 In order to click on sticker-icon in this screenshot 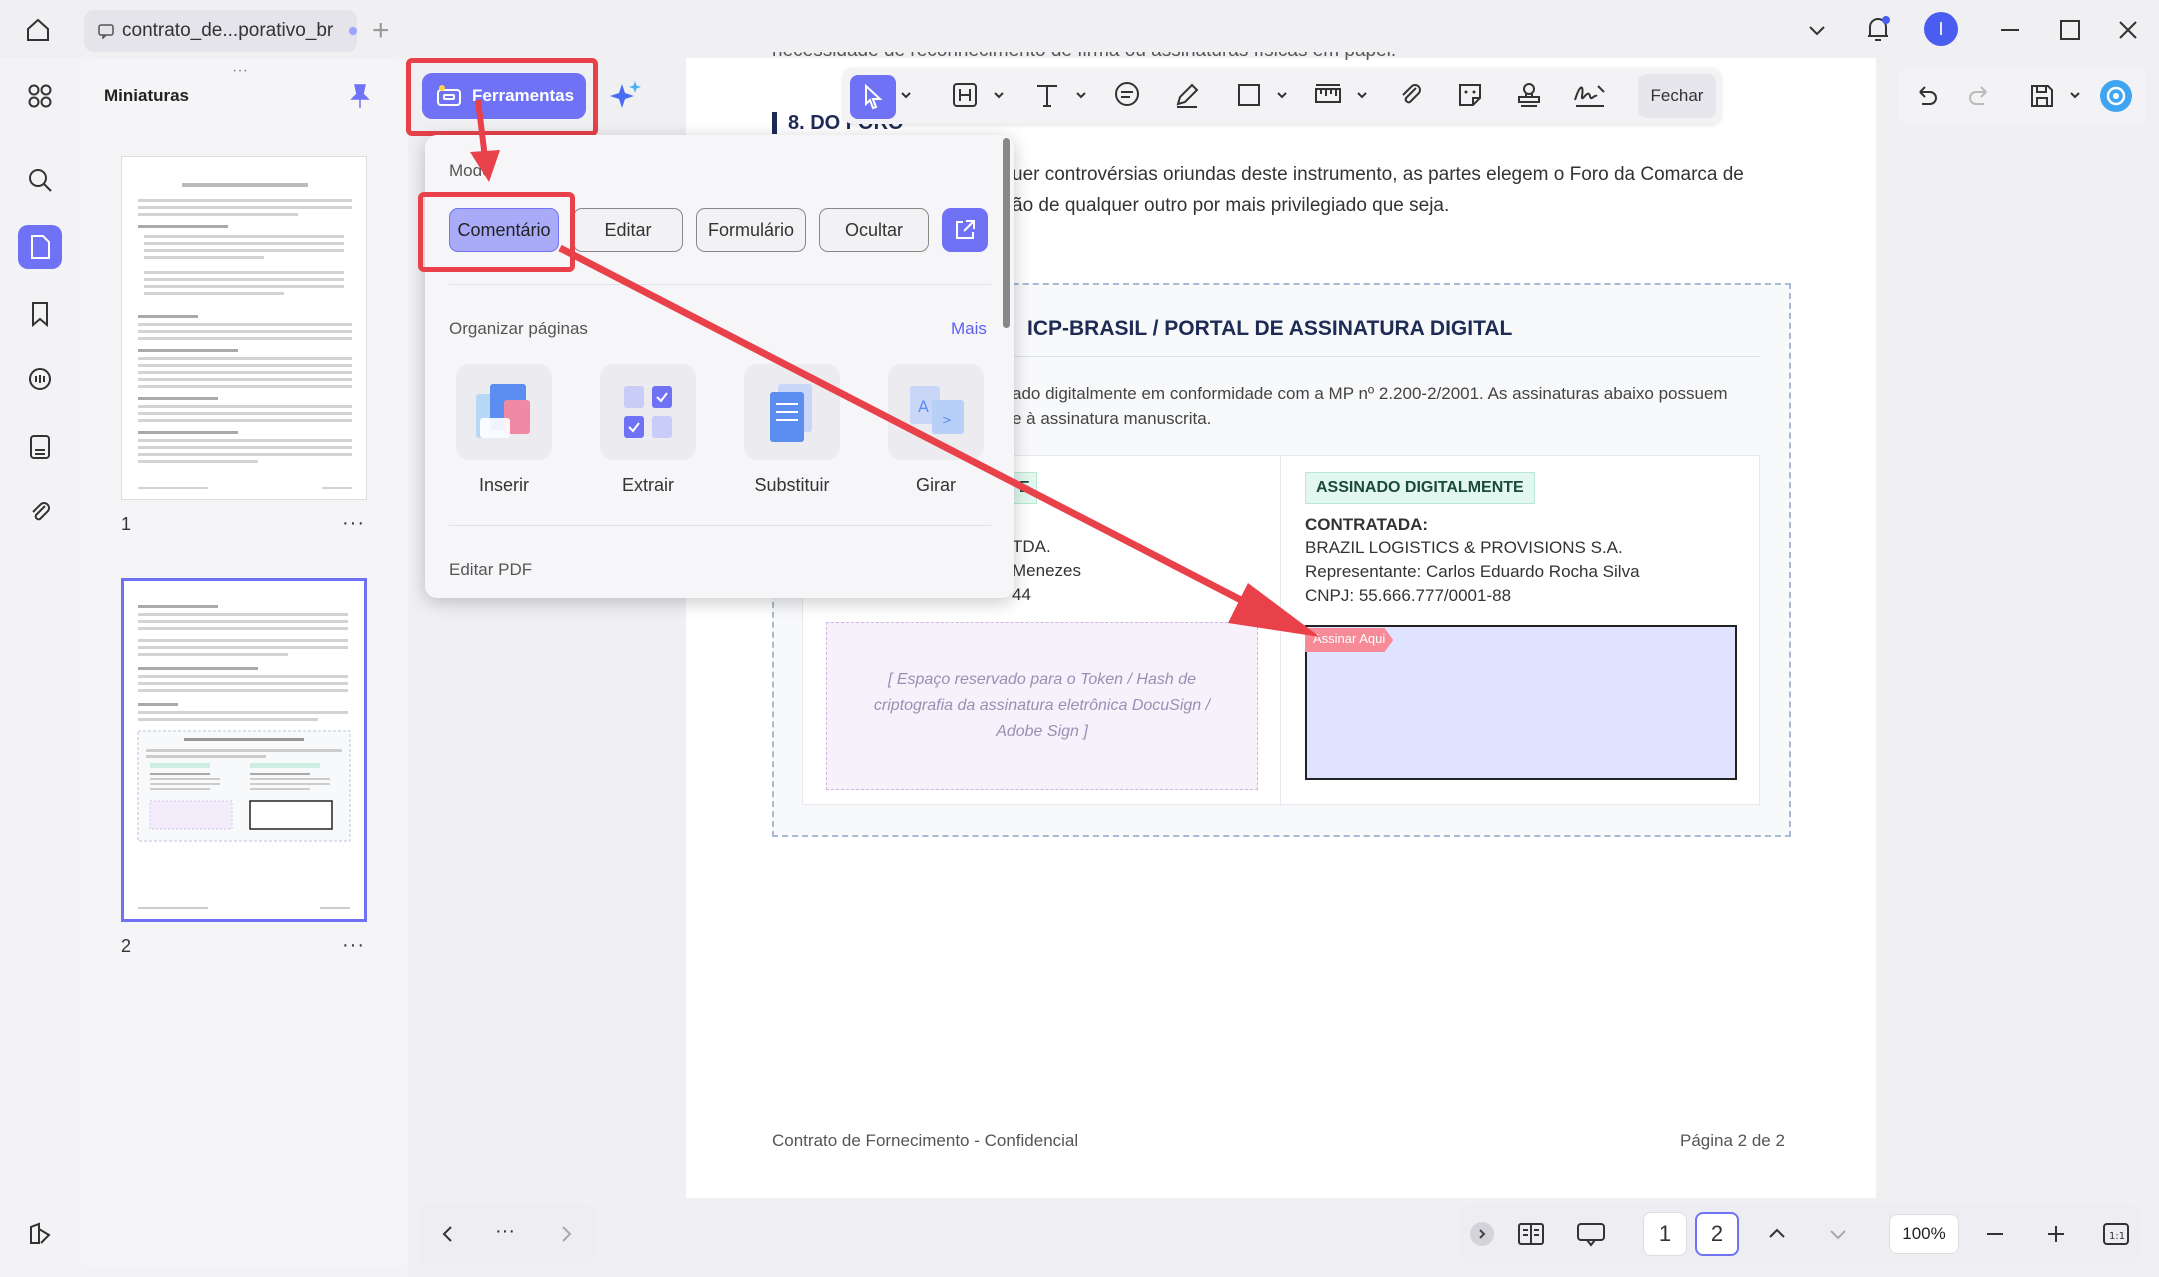, I will do `click(1470, 95)`.